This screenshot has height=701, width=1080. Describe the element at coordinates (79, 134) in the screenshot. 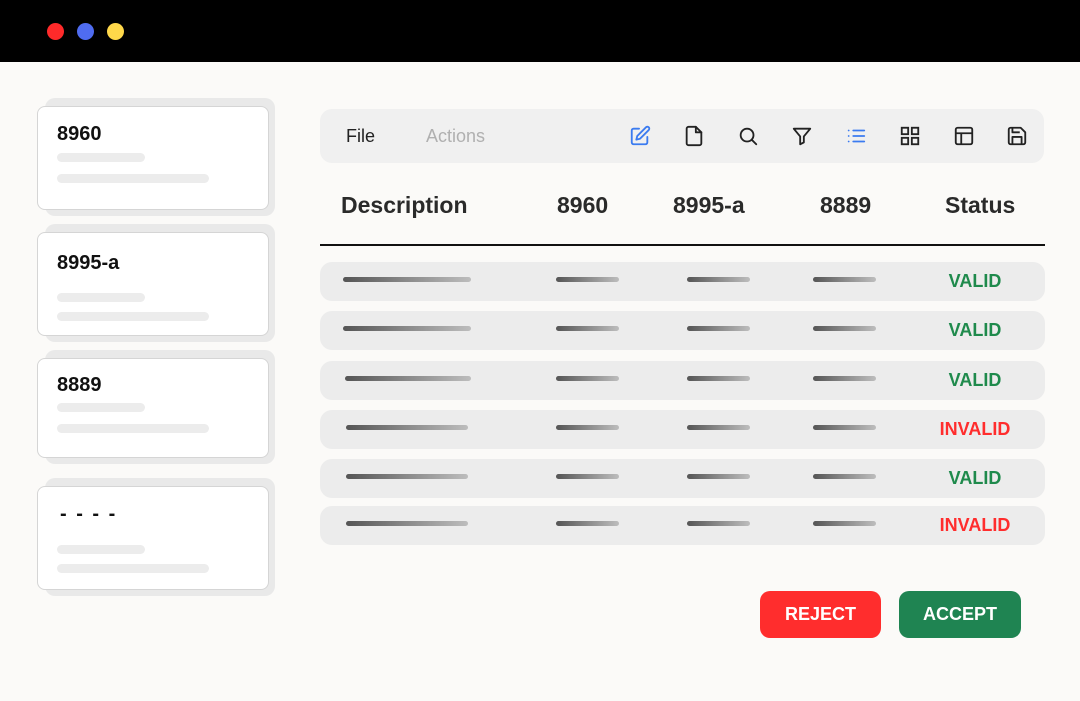

I see `card-title: 8960` at that location.